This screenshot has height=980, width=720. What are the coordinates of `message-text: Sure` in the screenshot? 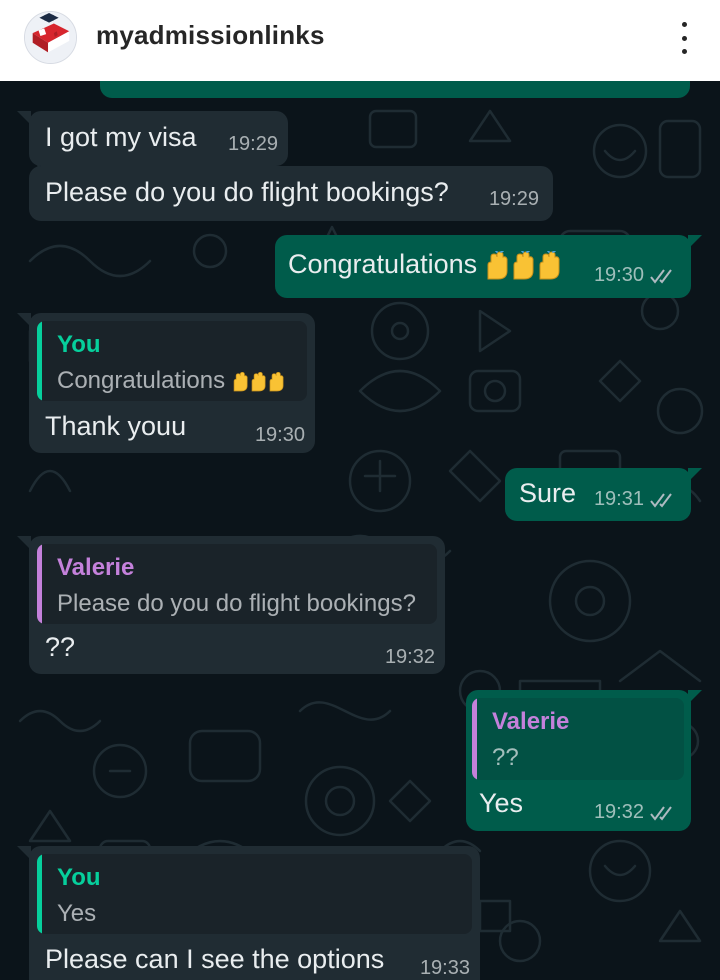 It's located at (548, 493).